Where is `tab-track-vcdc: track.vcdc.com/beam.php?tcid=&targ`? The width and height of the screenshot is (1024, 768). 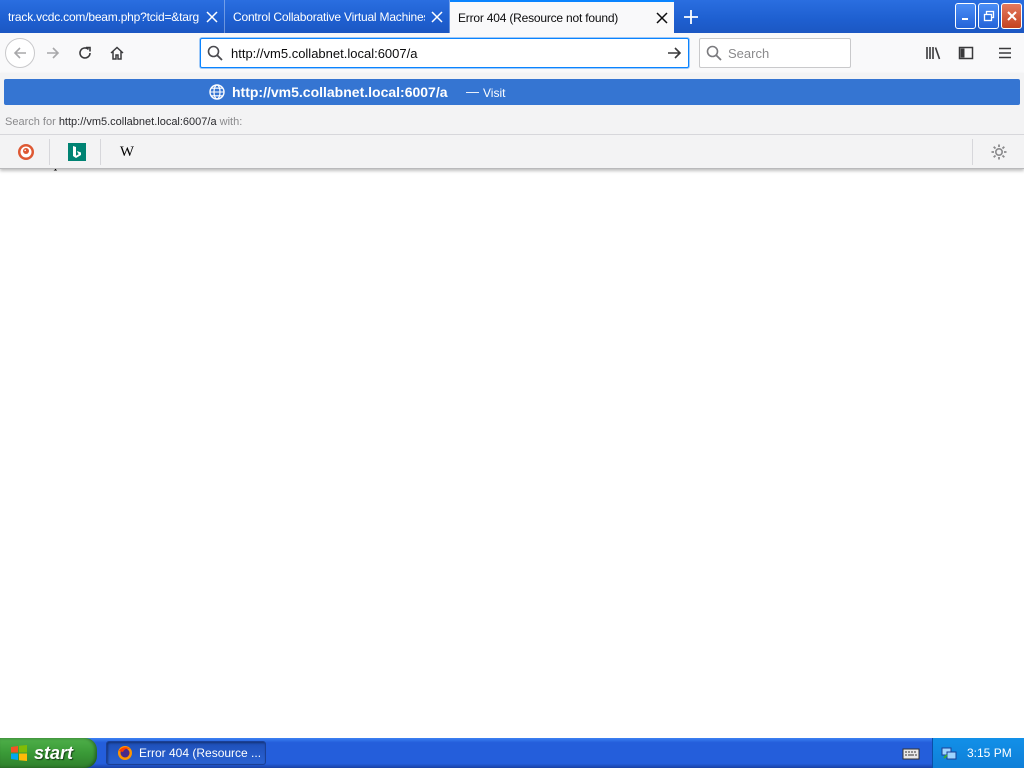 tab-track-vcdc: track.vcdc.com/beam.php?tcid=&targ is located at coordinates (112, 16).